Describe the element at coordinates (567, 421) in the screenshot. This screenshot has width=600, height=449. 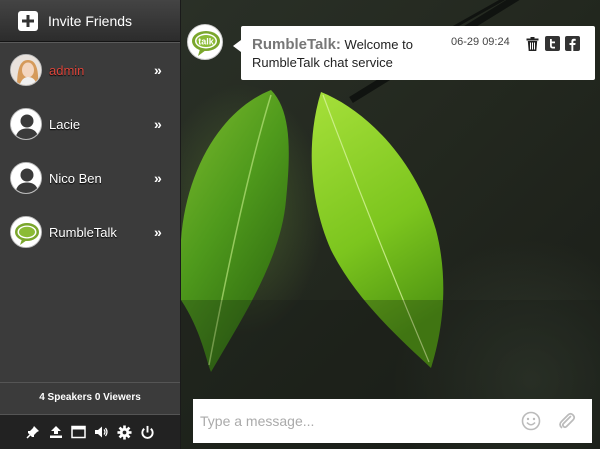
I see `paperclip-icon` at that location.